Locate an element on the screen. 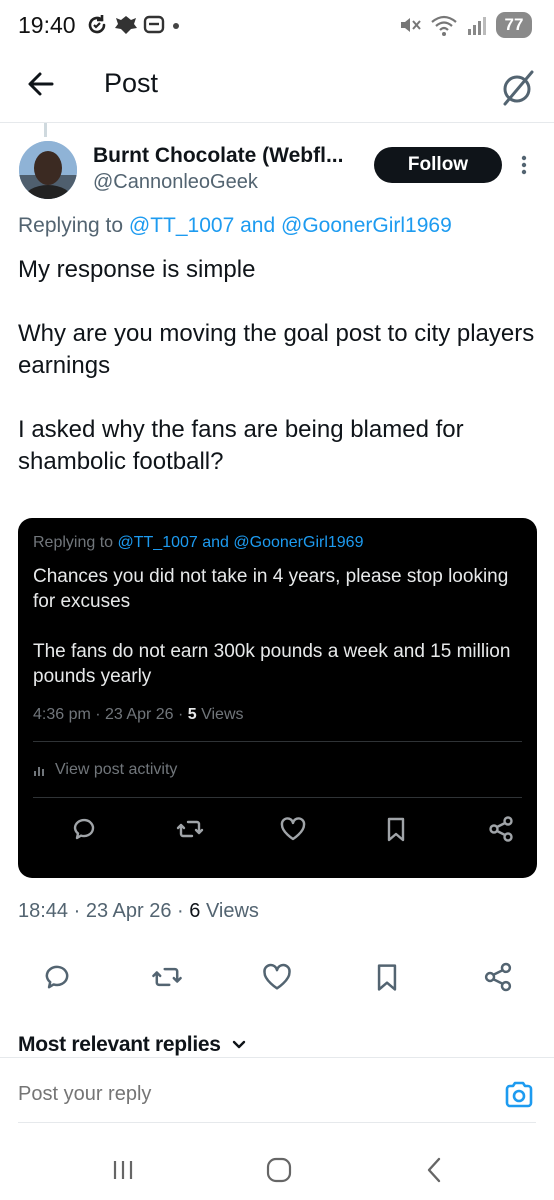 This screenshot has height=1200, width=554. back-nav-button is located at coordinates (435, 1170).